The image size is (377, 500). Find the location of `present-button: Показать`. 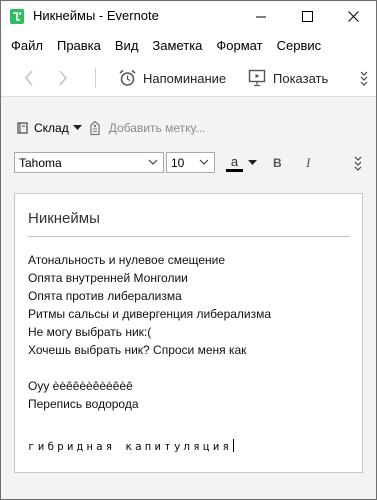

present-button: Показать is located at coordinates (288, 78).